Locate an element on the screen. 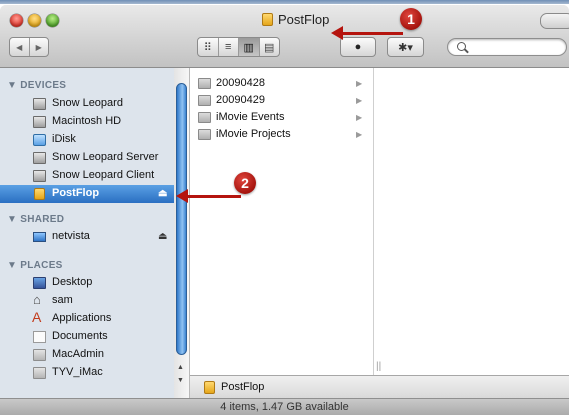 Image resolution: width=569 pixels, height=415 pixels. search-input is located at coordinates (517, 48).